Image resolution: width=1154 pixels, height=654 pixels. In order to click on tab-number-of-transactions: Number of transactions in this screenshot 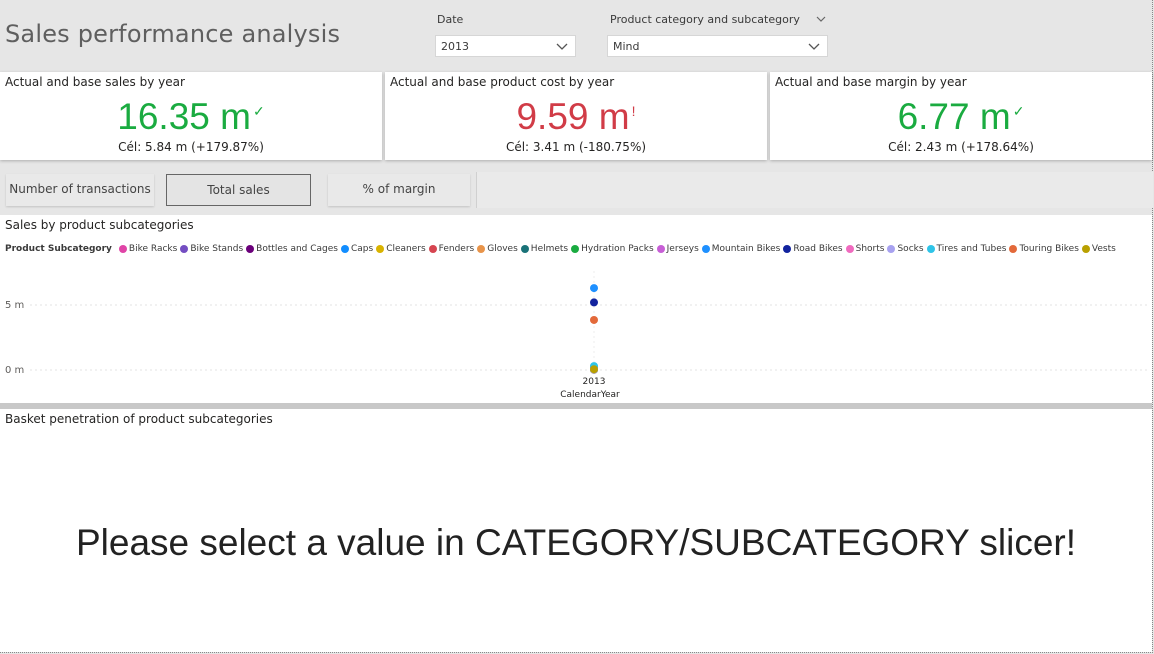, I will do `click(80, 190)`.